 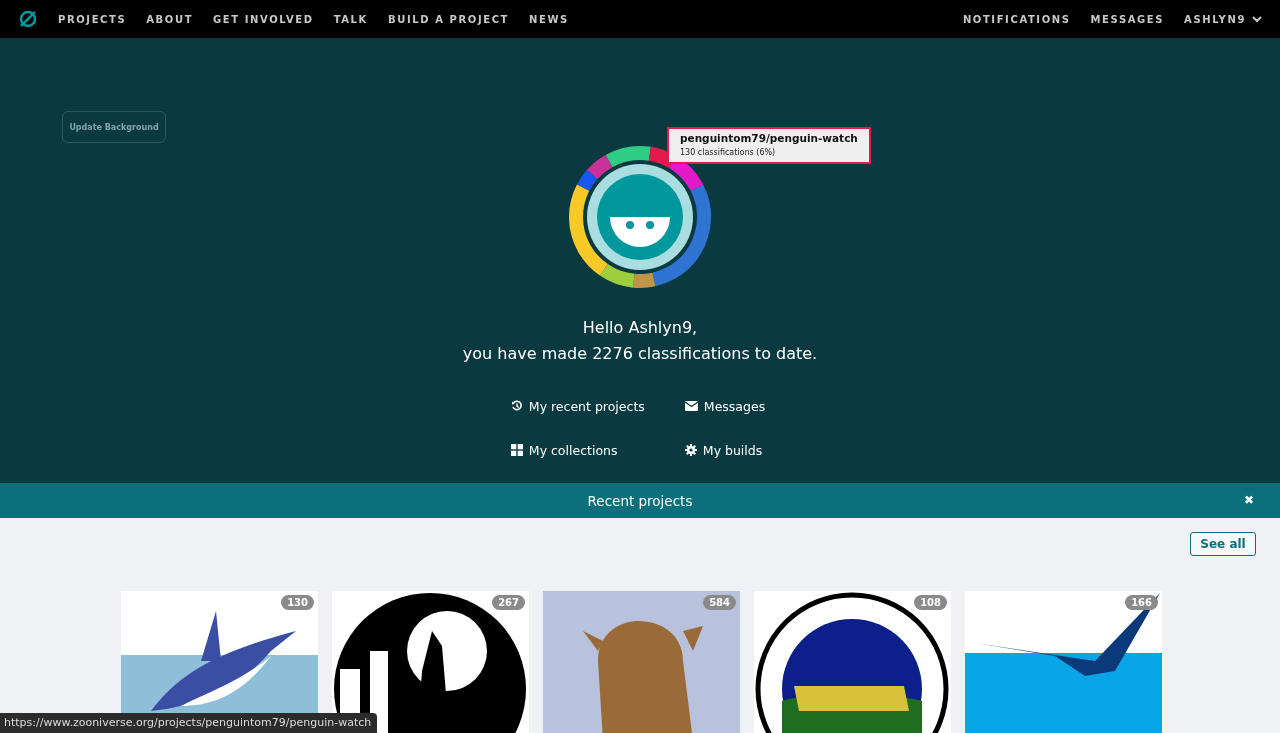 What do you see at coordinates (1016, 19) in the screenshot?
I see `nav-link: NOTIFICATIONS` at bounding box center [1016, 19].